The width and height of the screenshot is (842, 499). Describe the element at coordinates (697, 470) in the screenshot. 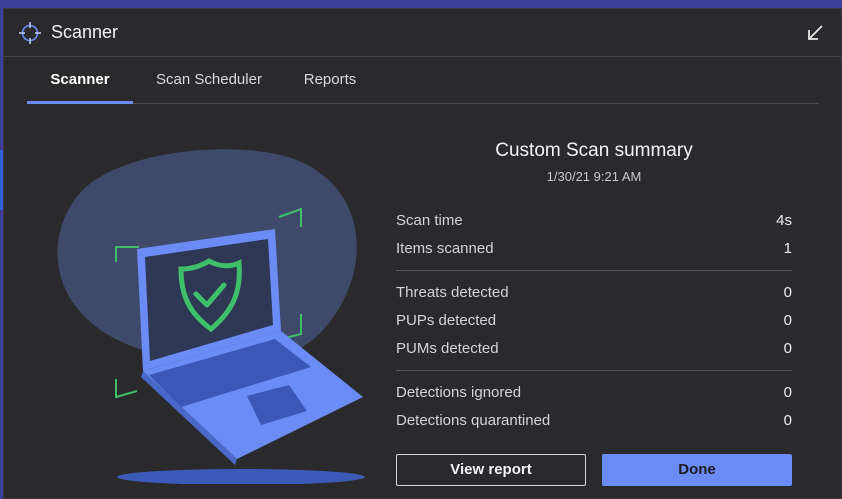

I see `done-button: Done` at that location.